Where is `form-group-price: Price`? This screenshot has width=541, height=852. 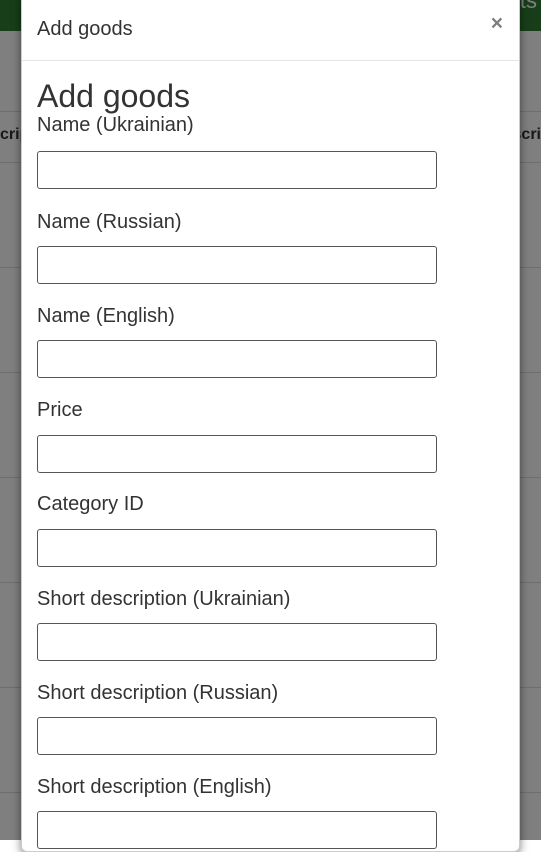
form-group-price: Price is located at coordinates (270, 435).